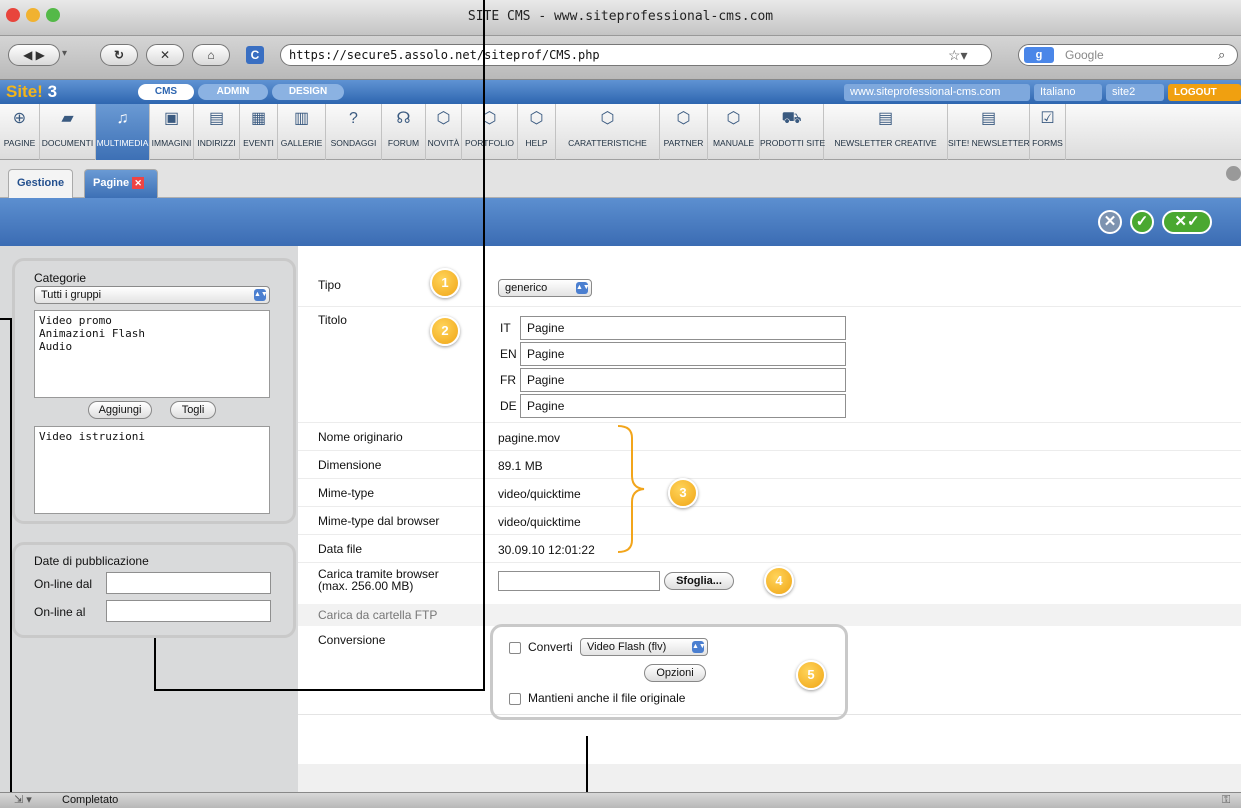 The image size is (1241, 808). What do you see at coordinates (520, 466) in the screenshot?
I see `info-value: 89.1 MB` at bounding box center [520, 466].